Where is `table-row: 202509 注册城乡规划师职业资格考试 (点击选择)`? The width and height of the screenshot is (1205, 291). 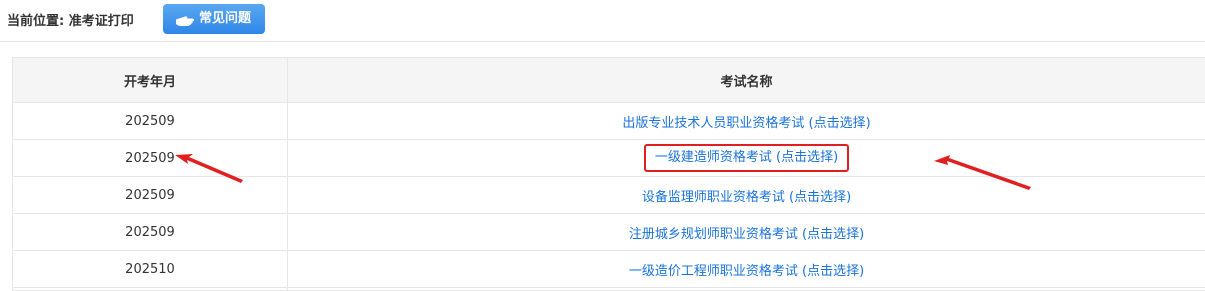
table-row: 202509 注册城乡规划师职业资格考试 (点击选择) is located at coordinates (608, 232).